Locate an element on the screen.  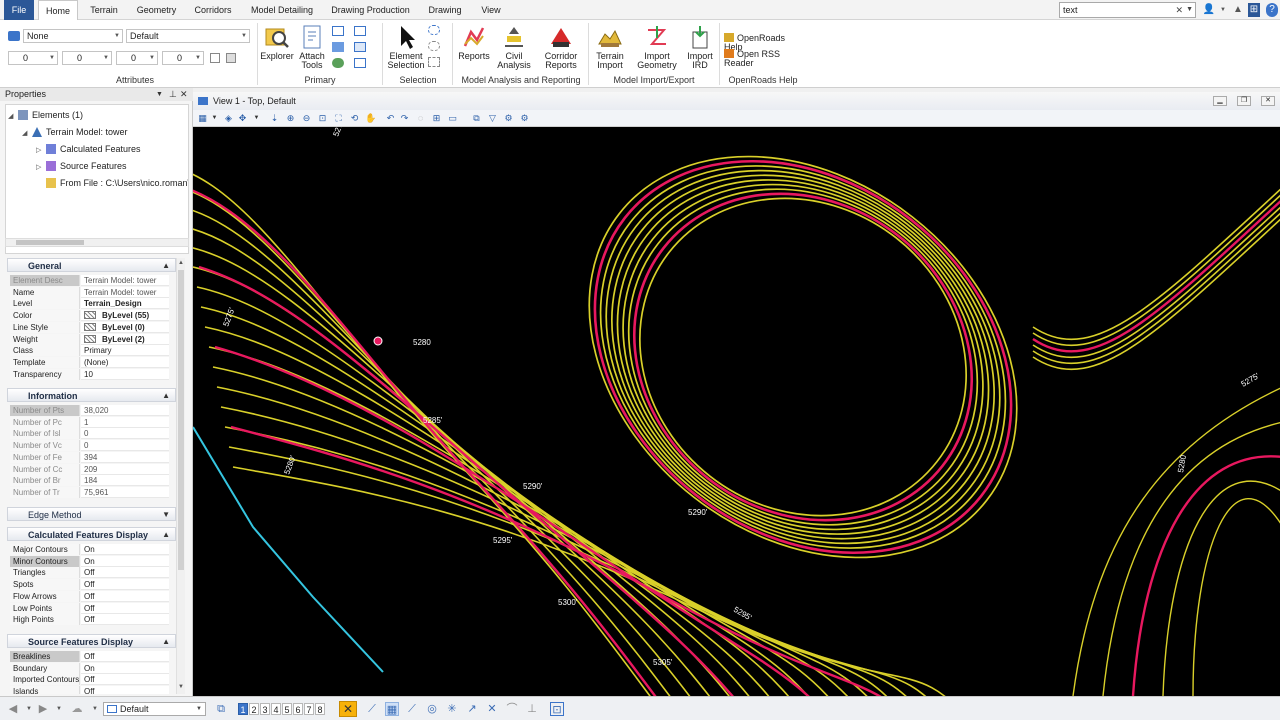
property-value: On is located at coordinates (125, 668).